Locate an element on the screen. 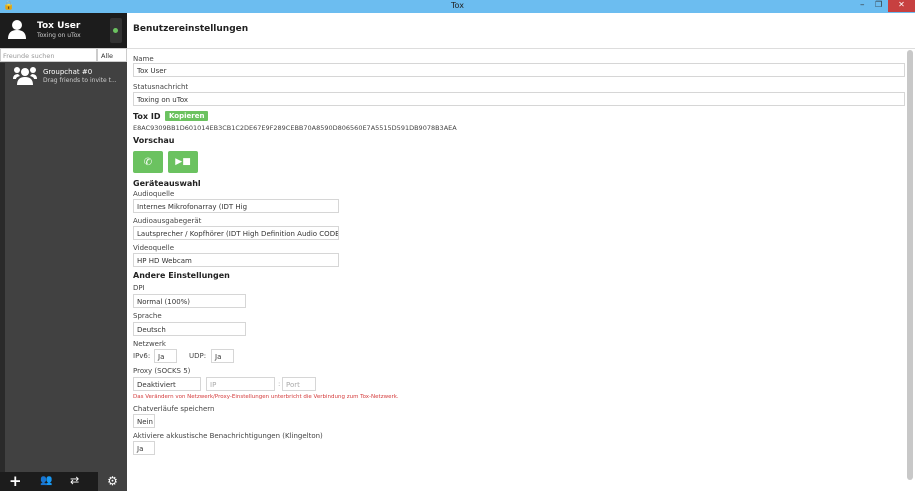 This screenshot has height=491, width=915. group-icon is located at coordinates (25, 76).